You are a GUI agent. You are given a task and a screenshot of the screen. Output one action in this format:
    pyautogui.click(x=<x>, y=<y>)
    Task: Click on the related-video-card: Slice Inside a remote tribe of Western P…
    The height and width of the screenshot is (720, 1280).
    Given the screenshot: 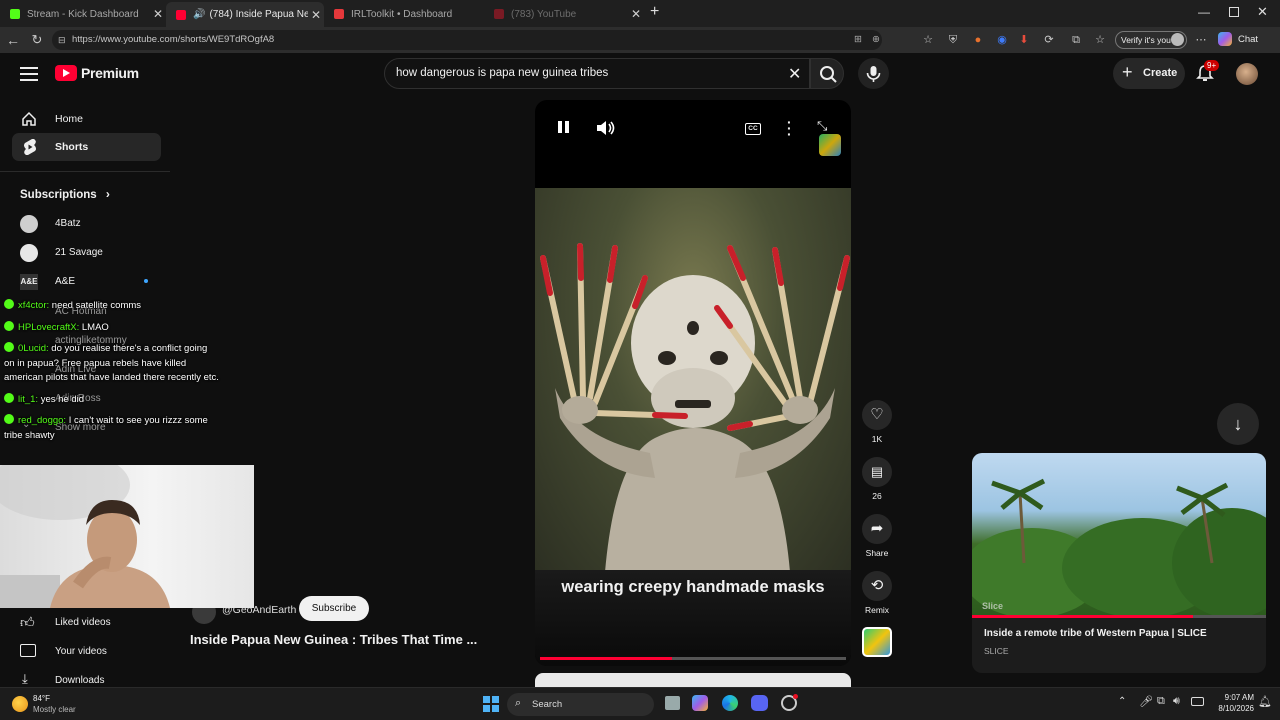 What is the action you would take?
    pyautogui.click(x=1119, y=563)
    